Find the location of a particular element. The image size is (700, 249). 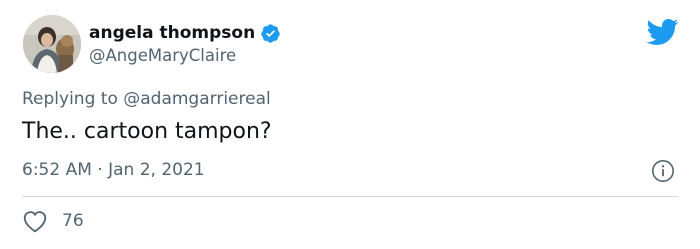

user-handle: @AngeMaryClaire is located at coordinates (162, 56).